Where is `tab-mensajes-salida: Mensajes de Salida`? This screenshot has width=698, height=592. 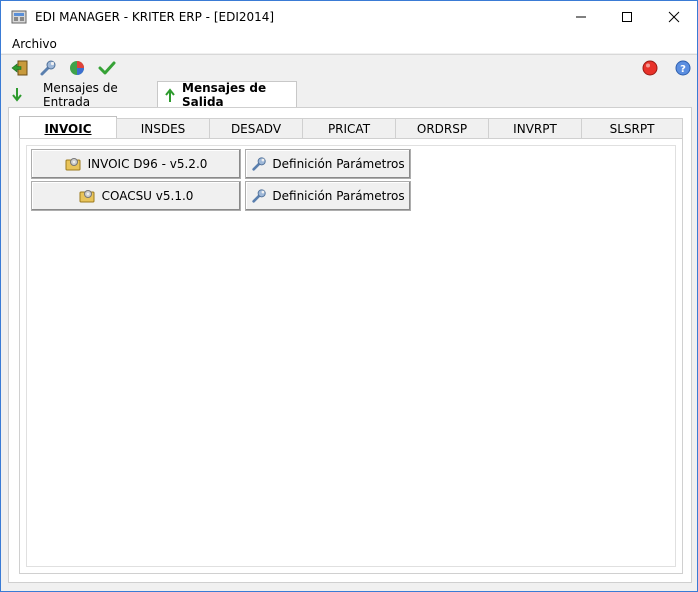
tab-mensajes-salida: Mensajes de Salida is located at coordinates (227, 95).